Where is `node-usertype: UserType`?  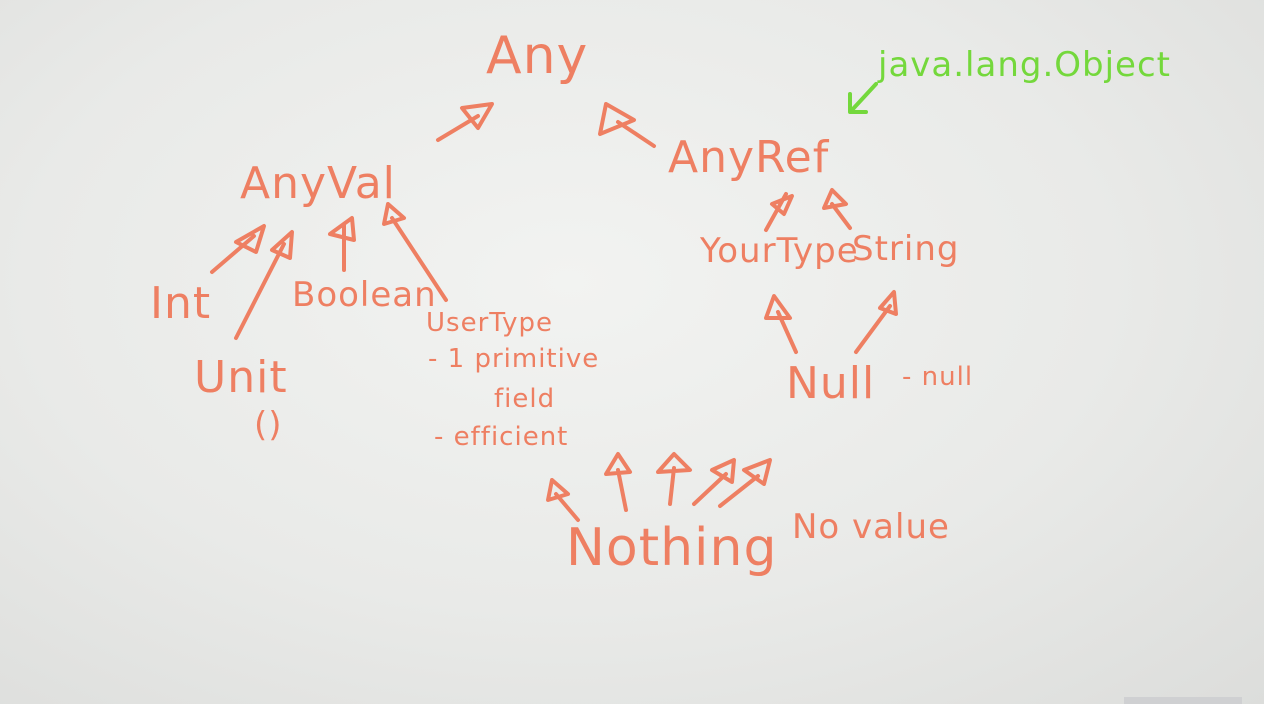
node-usertype: UserType is located at coordinates (489, 323).